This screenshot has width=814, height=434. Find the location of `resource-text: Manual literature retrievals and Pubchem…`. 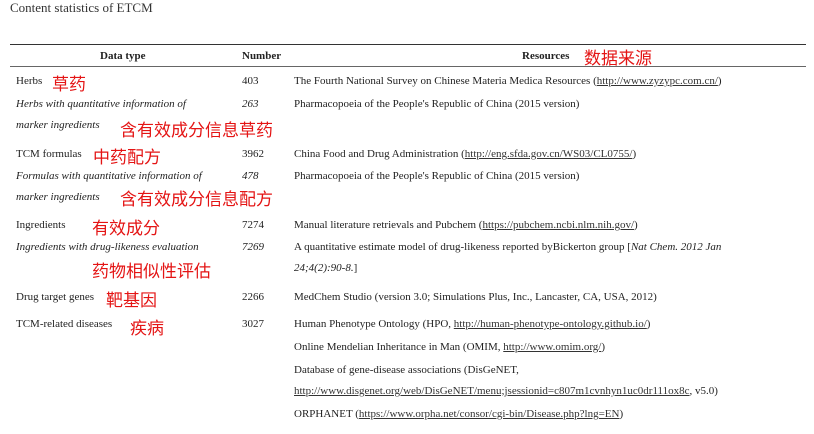

resource-text: Manual literature retrievals and Pubchem… is located at coordinates (388, 225).